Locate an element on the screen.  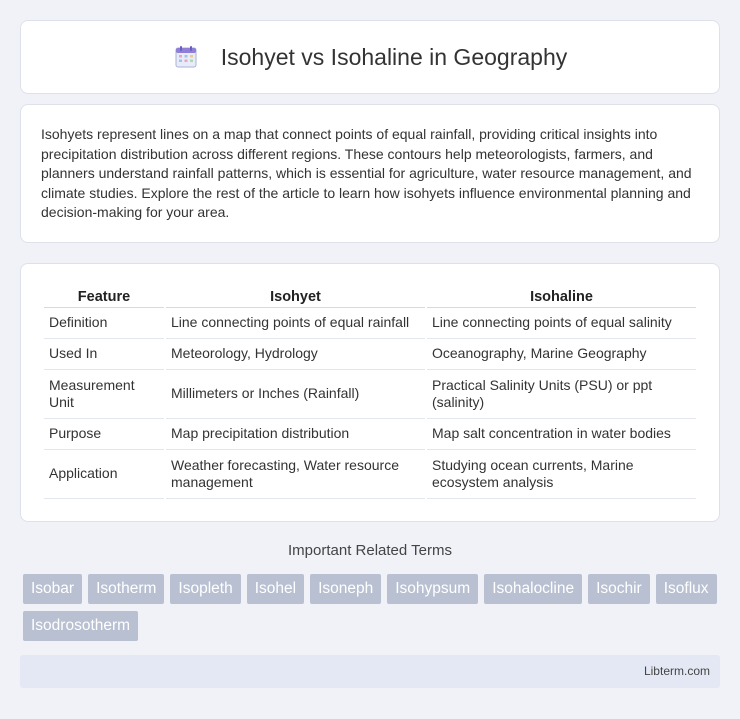
table-header-row: Feature Isohyet Isohaline is located at coordinates (370, 296).